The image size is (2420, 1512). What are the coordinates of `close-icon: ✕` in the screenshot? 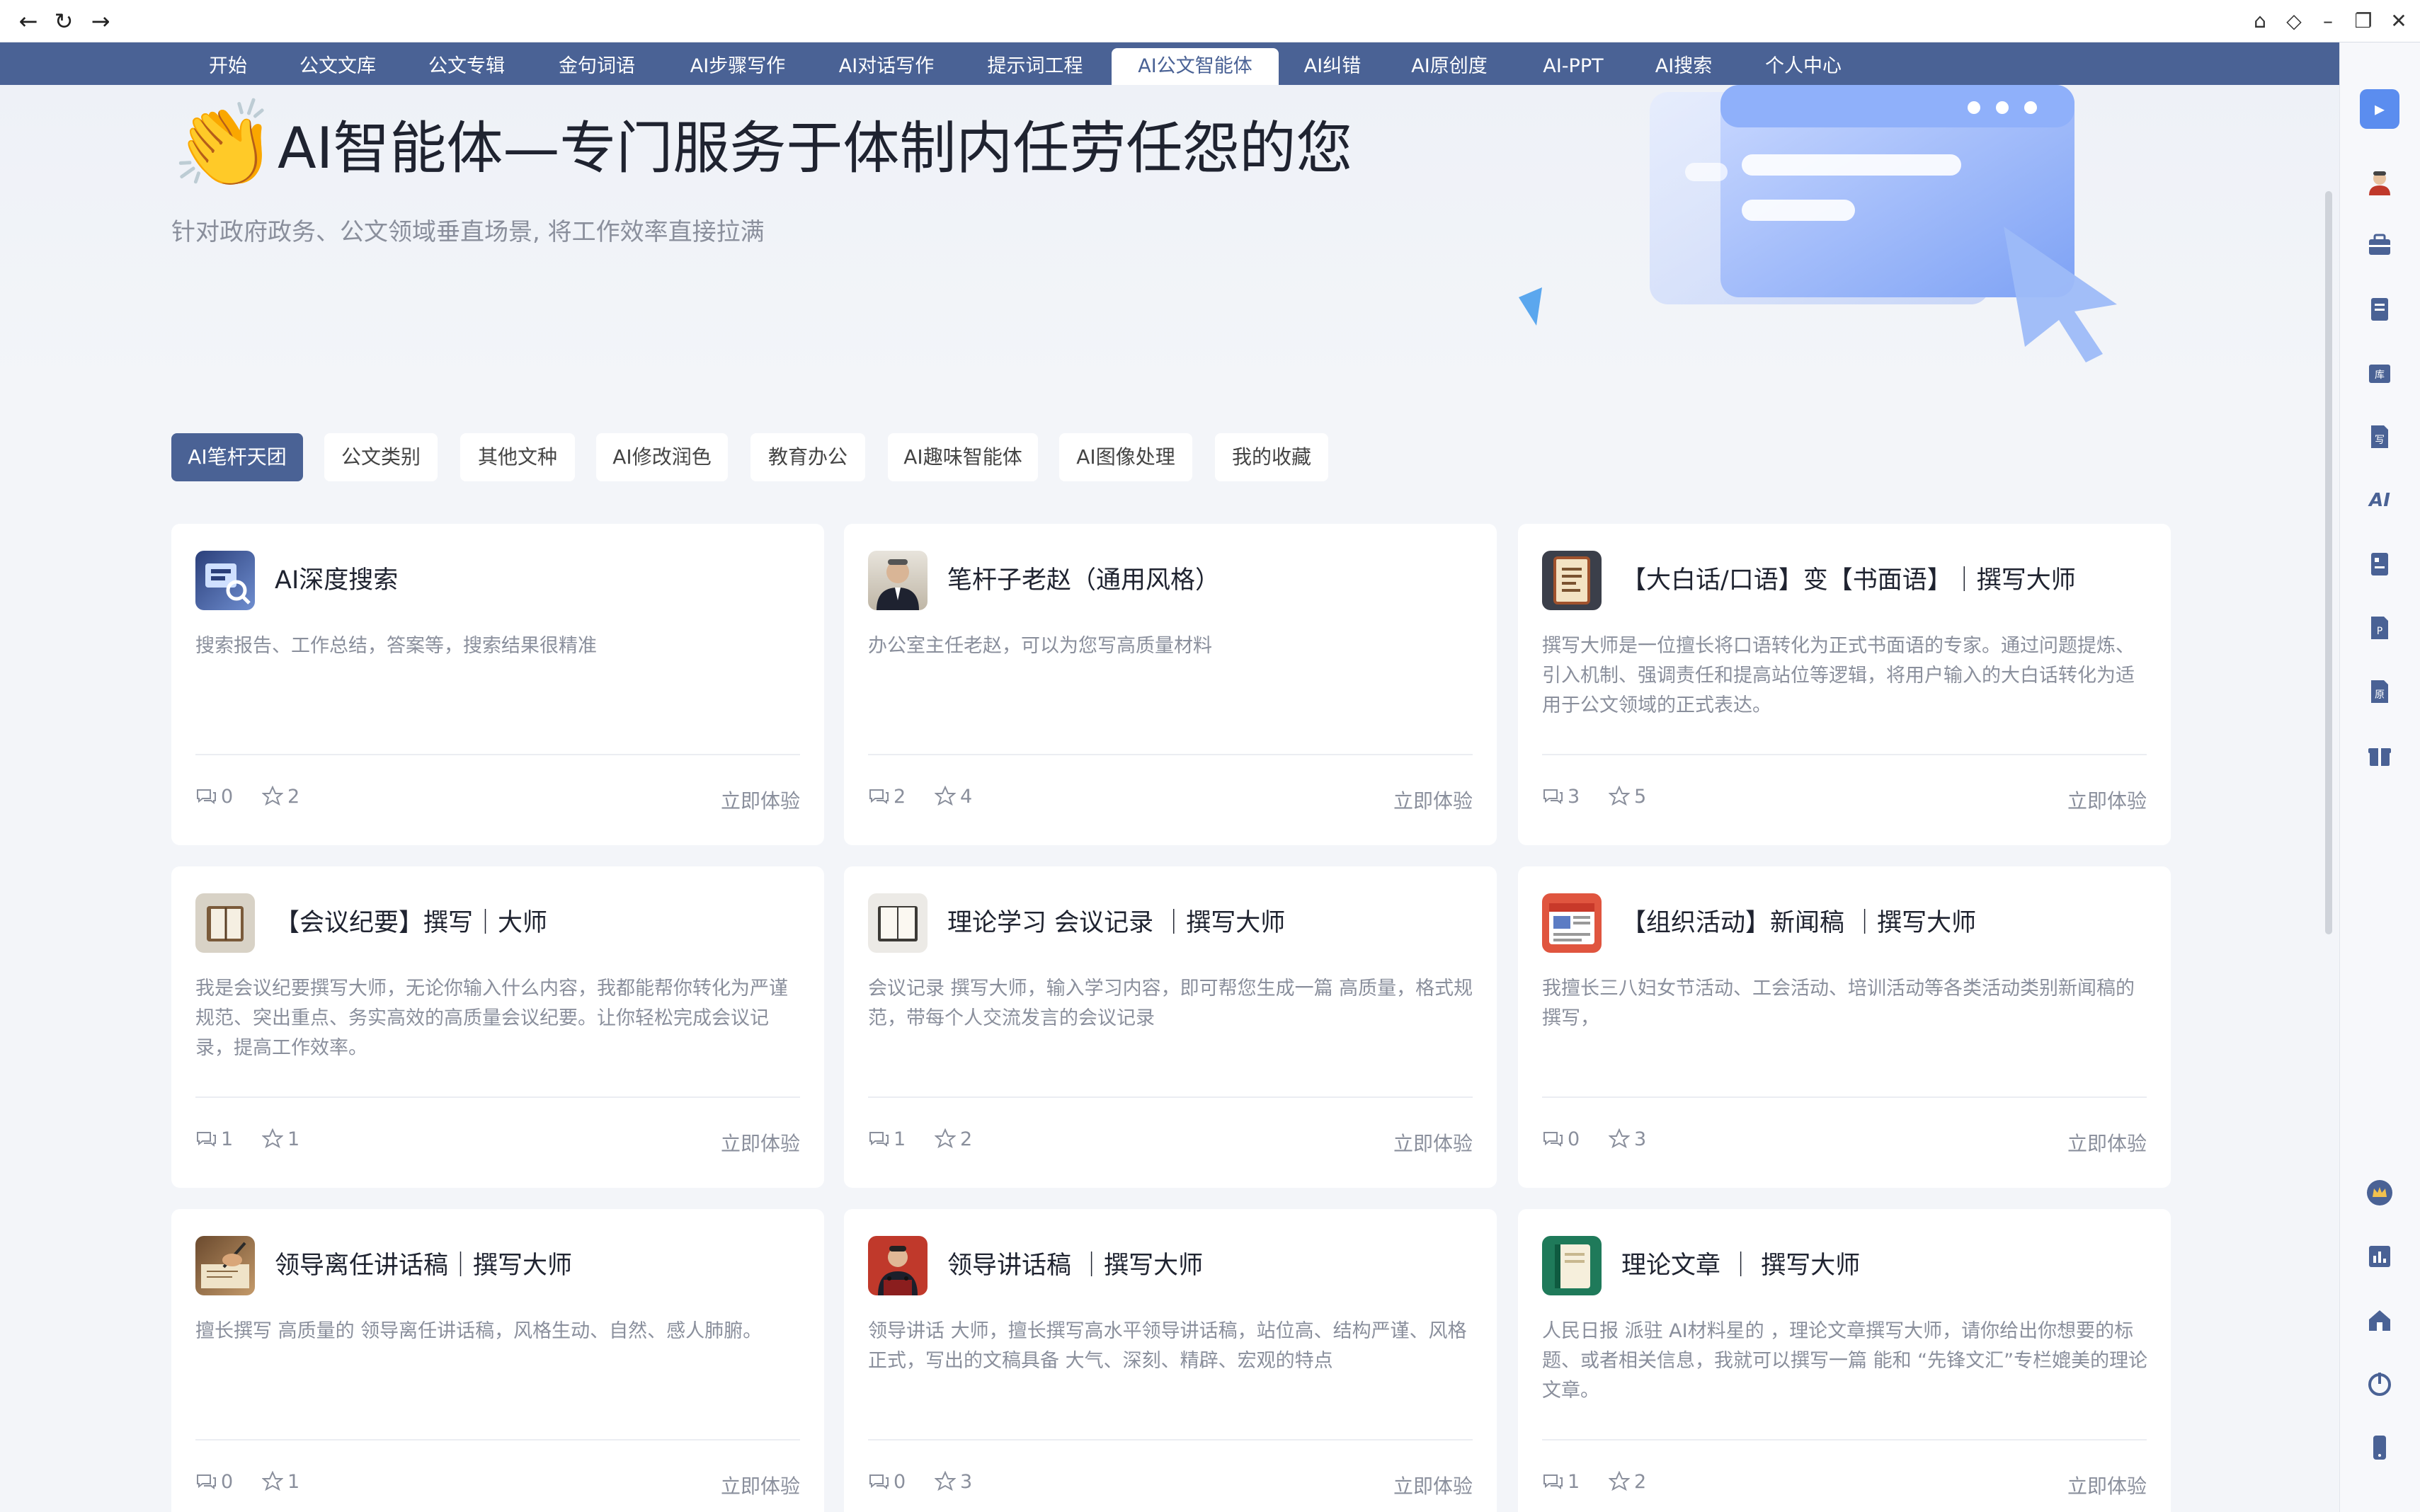 It's located at (2399, 21).